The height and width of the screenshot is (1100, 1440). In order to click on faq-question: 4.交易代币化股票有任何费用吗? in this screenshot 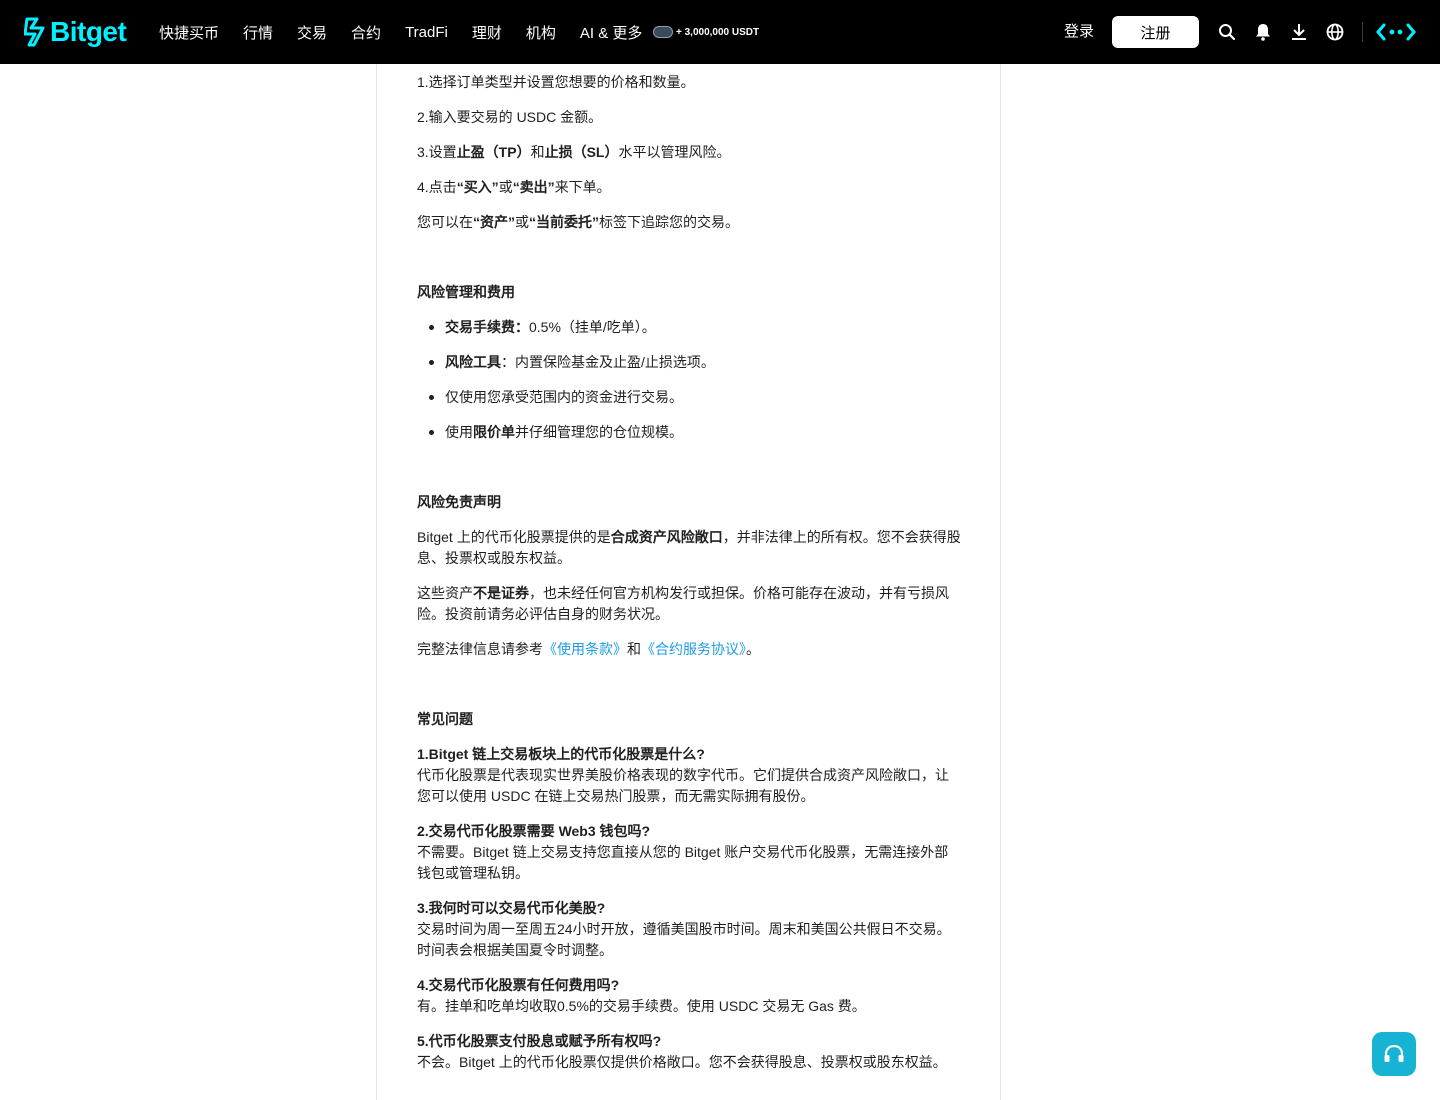, I will do `click(518, 985)`.